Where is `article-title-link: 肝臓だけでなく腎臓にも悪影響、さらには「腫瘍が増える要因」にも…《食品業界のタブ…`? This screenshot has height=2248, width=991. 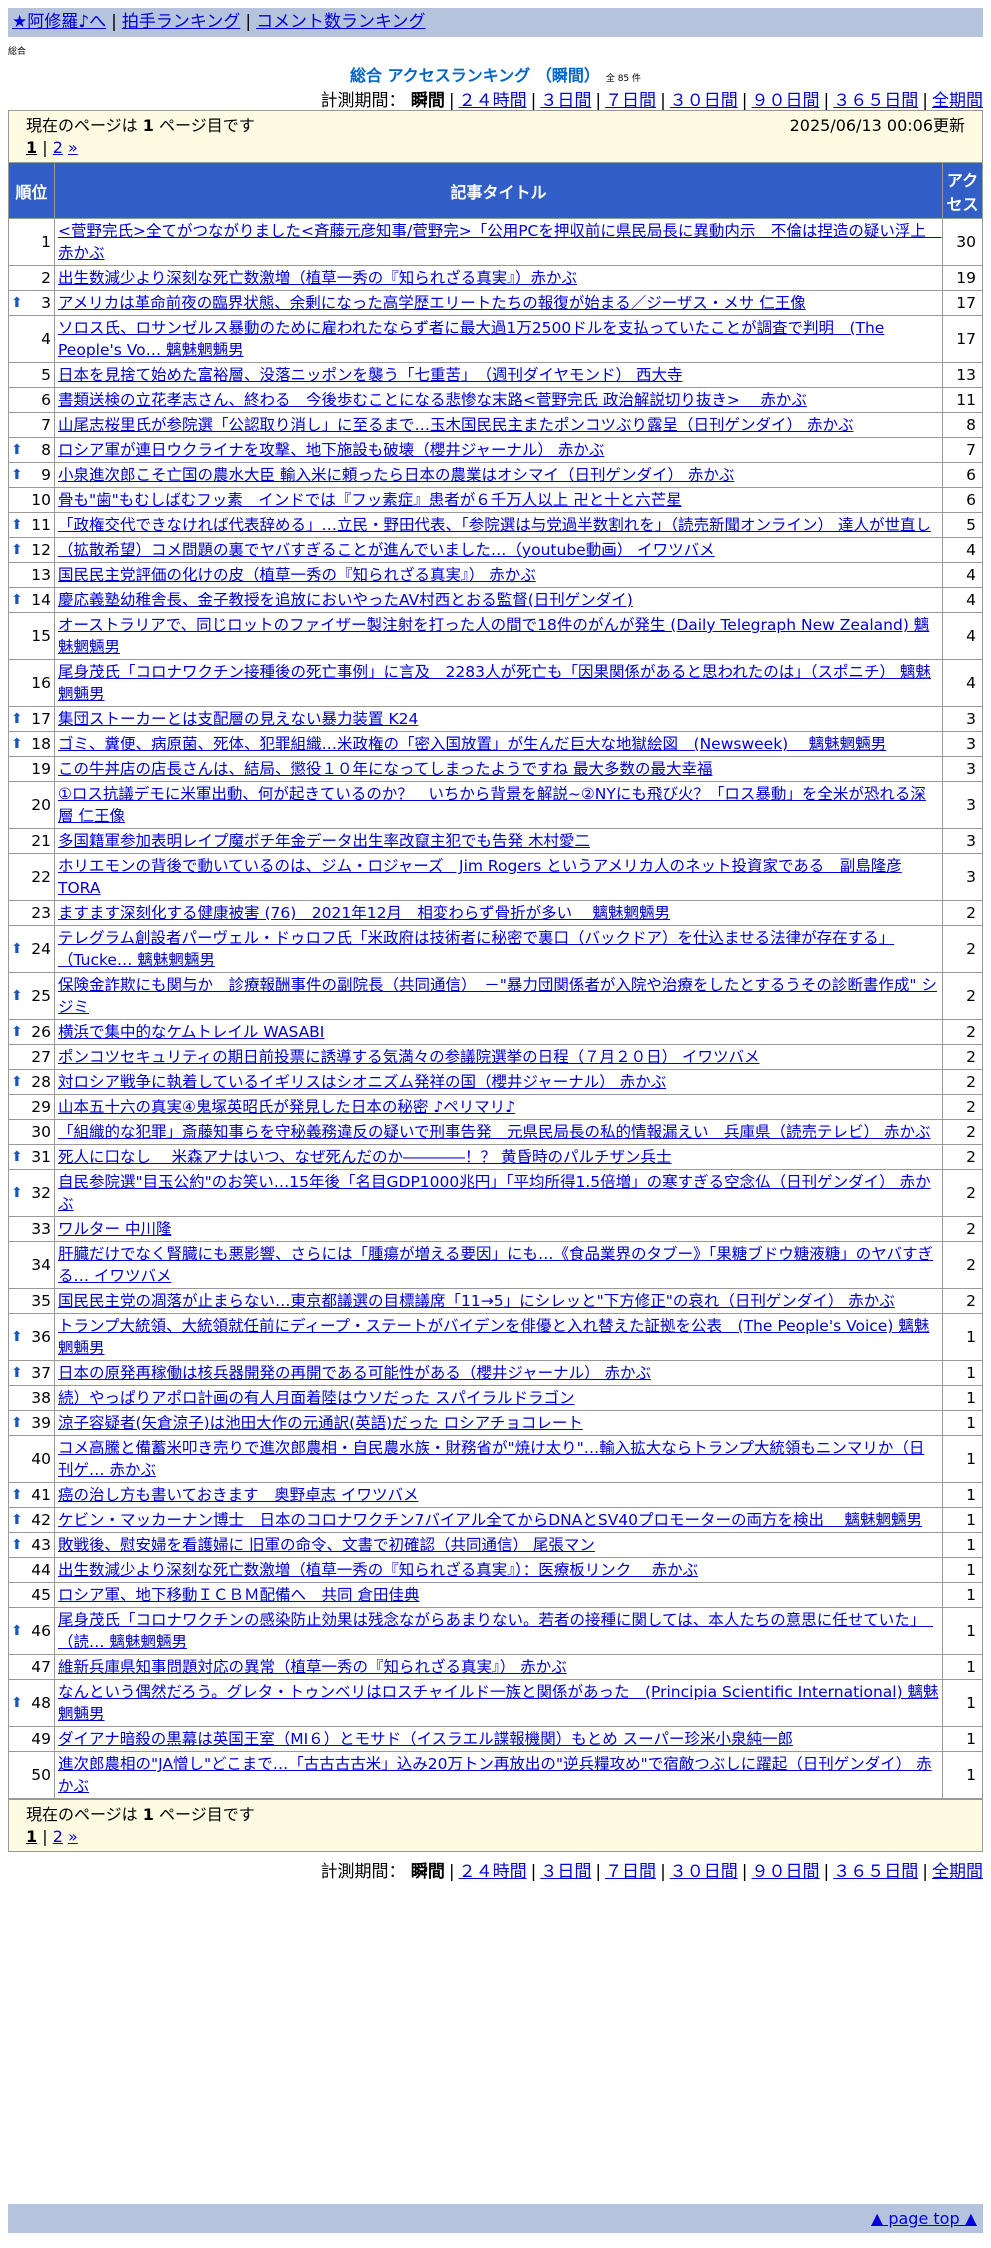 article-title-link: 肝臓だけでなく腎臓にも悪影響、さらには「腫瘍が増える要因」にも…《食品業界のタブ… is located at coordinates (495, 1265).